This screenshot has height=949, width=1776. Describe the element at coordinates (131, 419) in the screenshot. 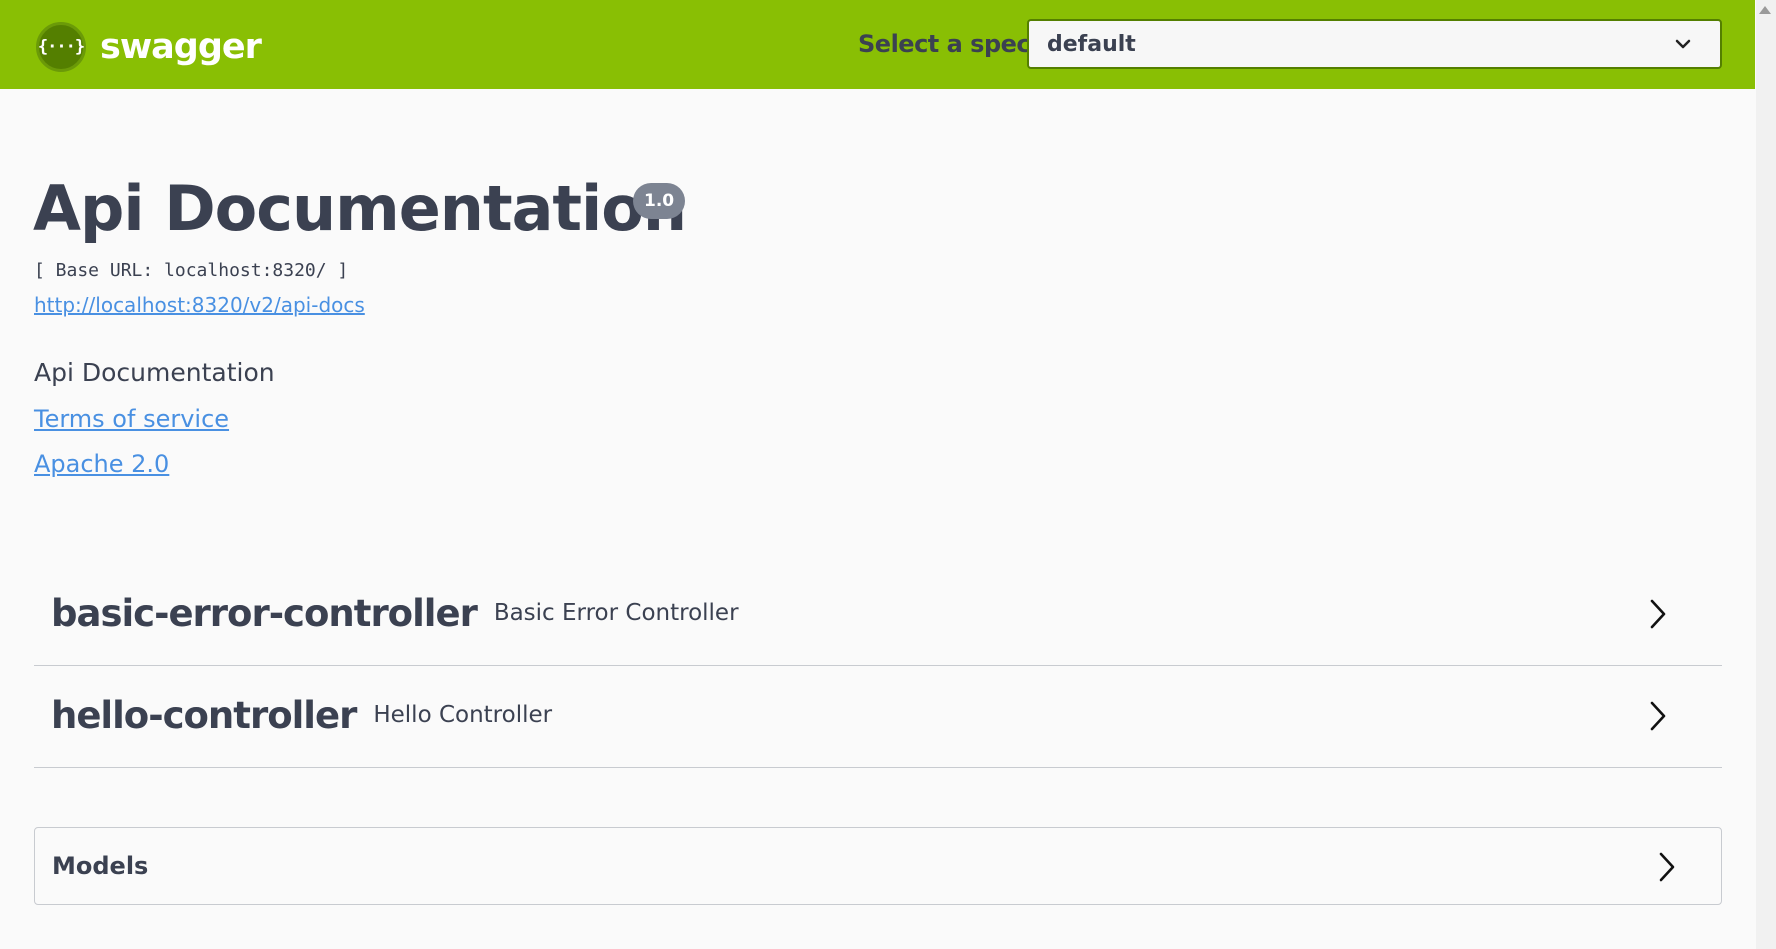

I see `terms-of-service-link: Terms of service` at that location.